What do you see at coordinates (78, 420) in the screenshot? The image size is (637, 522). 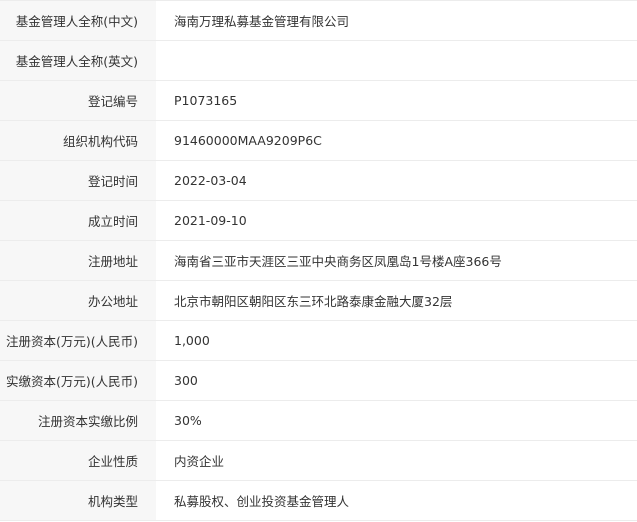 I see `row-label-paid-ratio: 注册资本实缴比例` at bounding box center [78, 420].